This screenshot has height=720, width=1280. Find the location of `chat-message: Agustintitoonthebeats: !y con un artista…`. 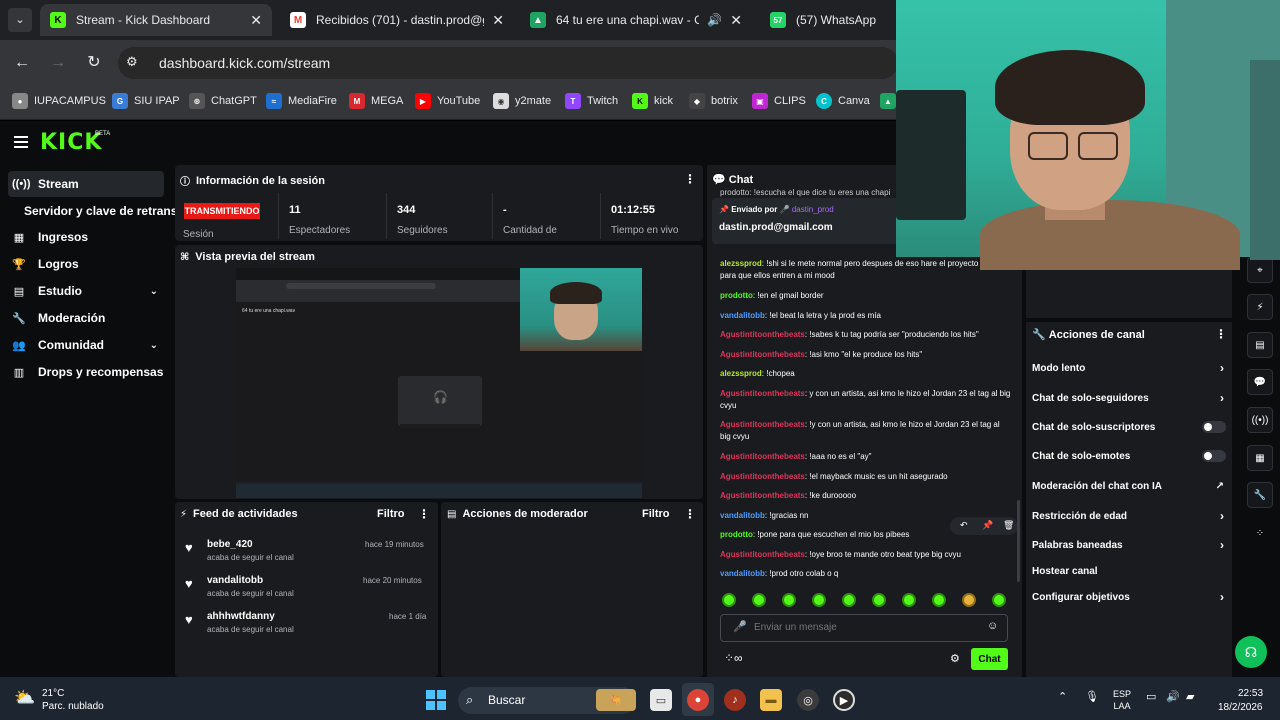

chat-message: Agustintitoonthebeats: !y con un artista… is located at coordinates (866, 431).